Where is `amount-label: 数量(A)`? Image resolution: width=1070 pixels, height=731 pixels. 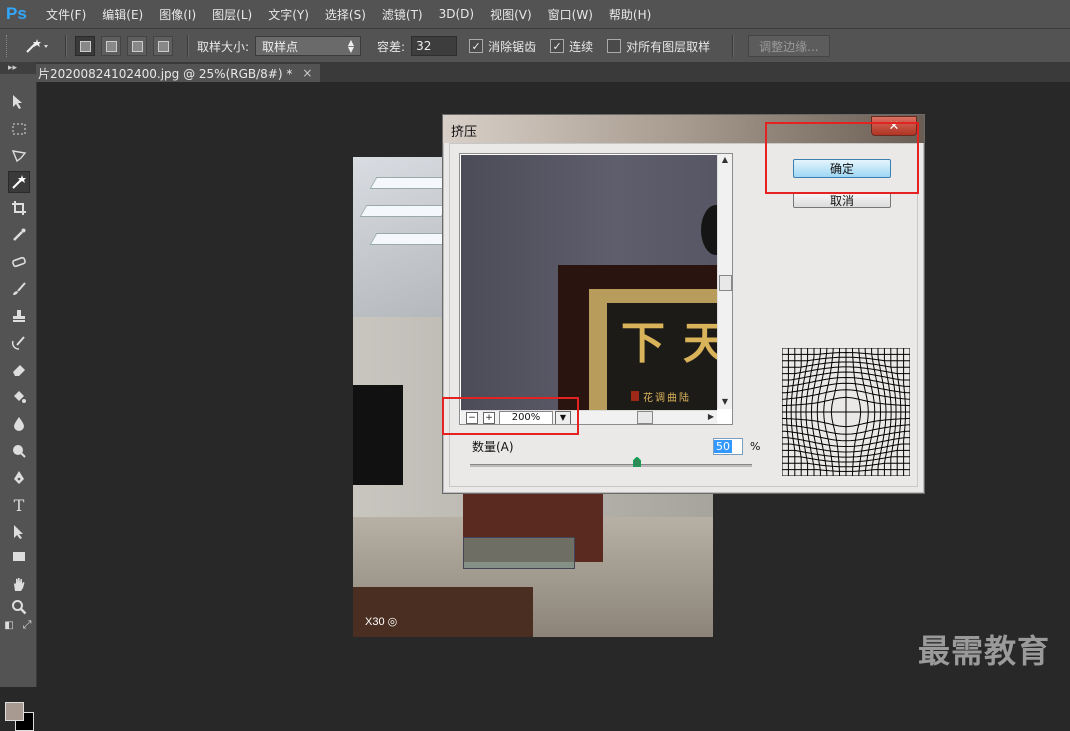 amount-label: 数量(A) is located at coordinates (493, 447).